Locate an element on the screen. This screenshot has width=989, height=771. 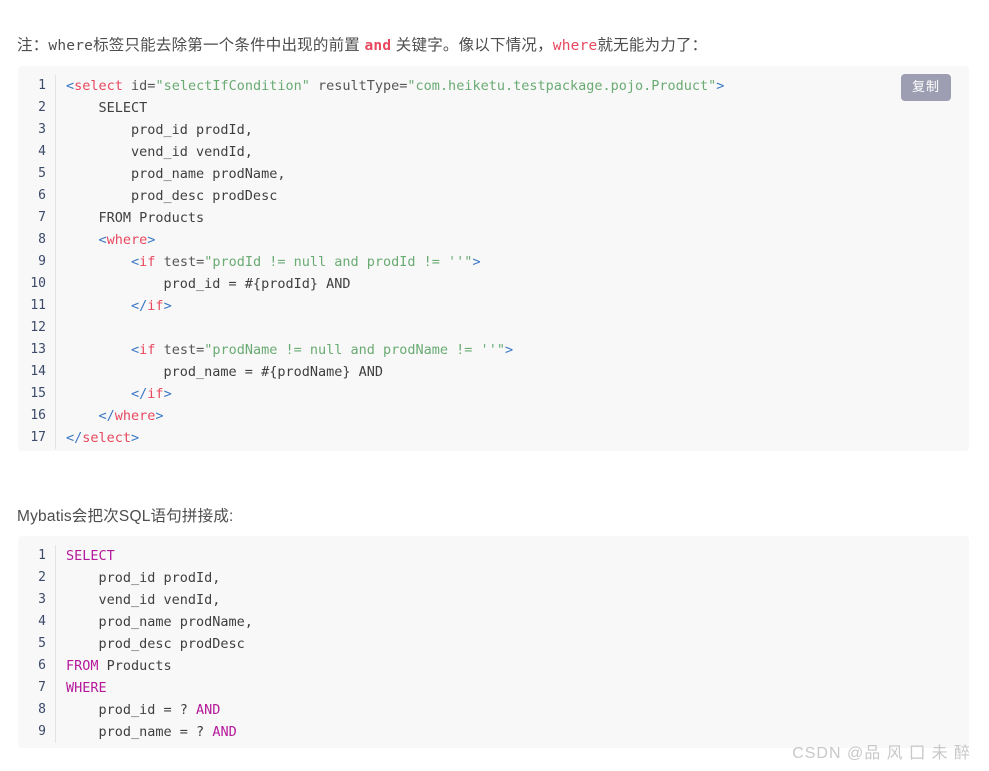
csdn-watermark: CSDN @品 风 囗 未 醉 is located at coordinates (881, 753).